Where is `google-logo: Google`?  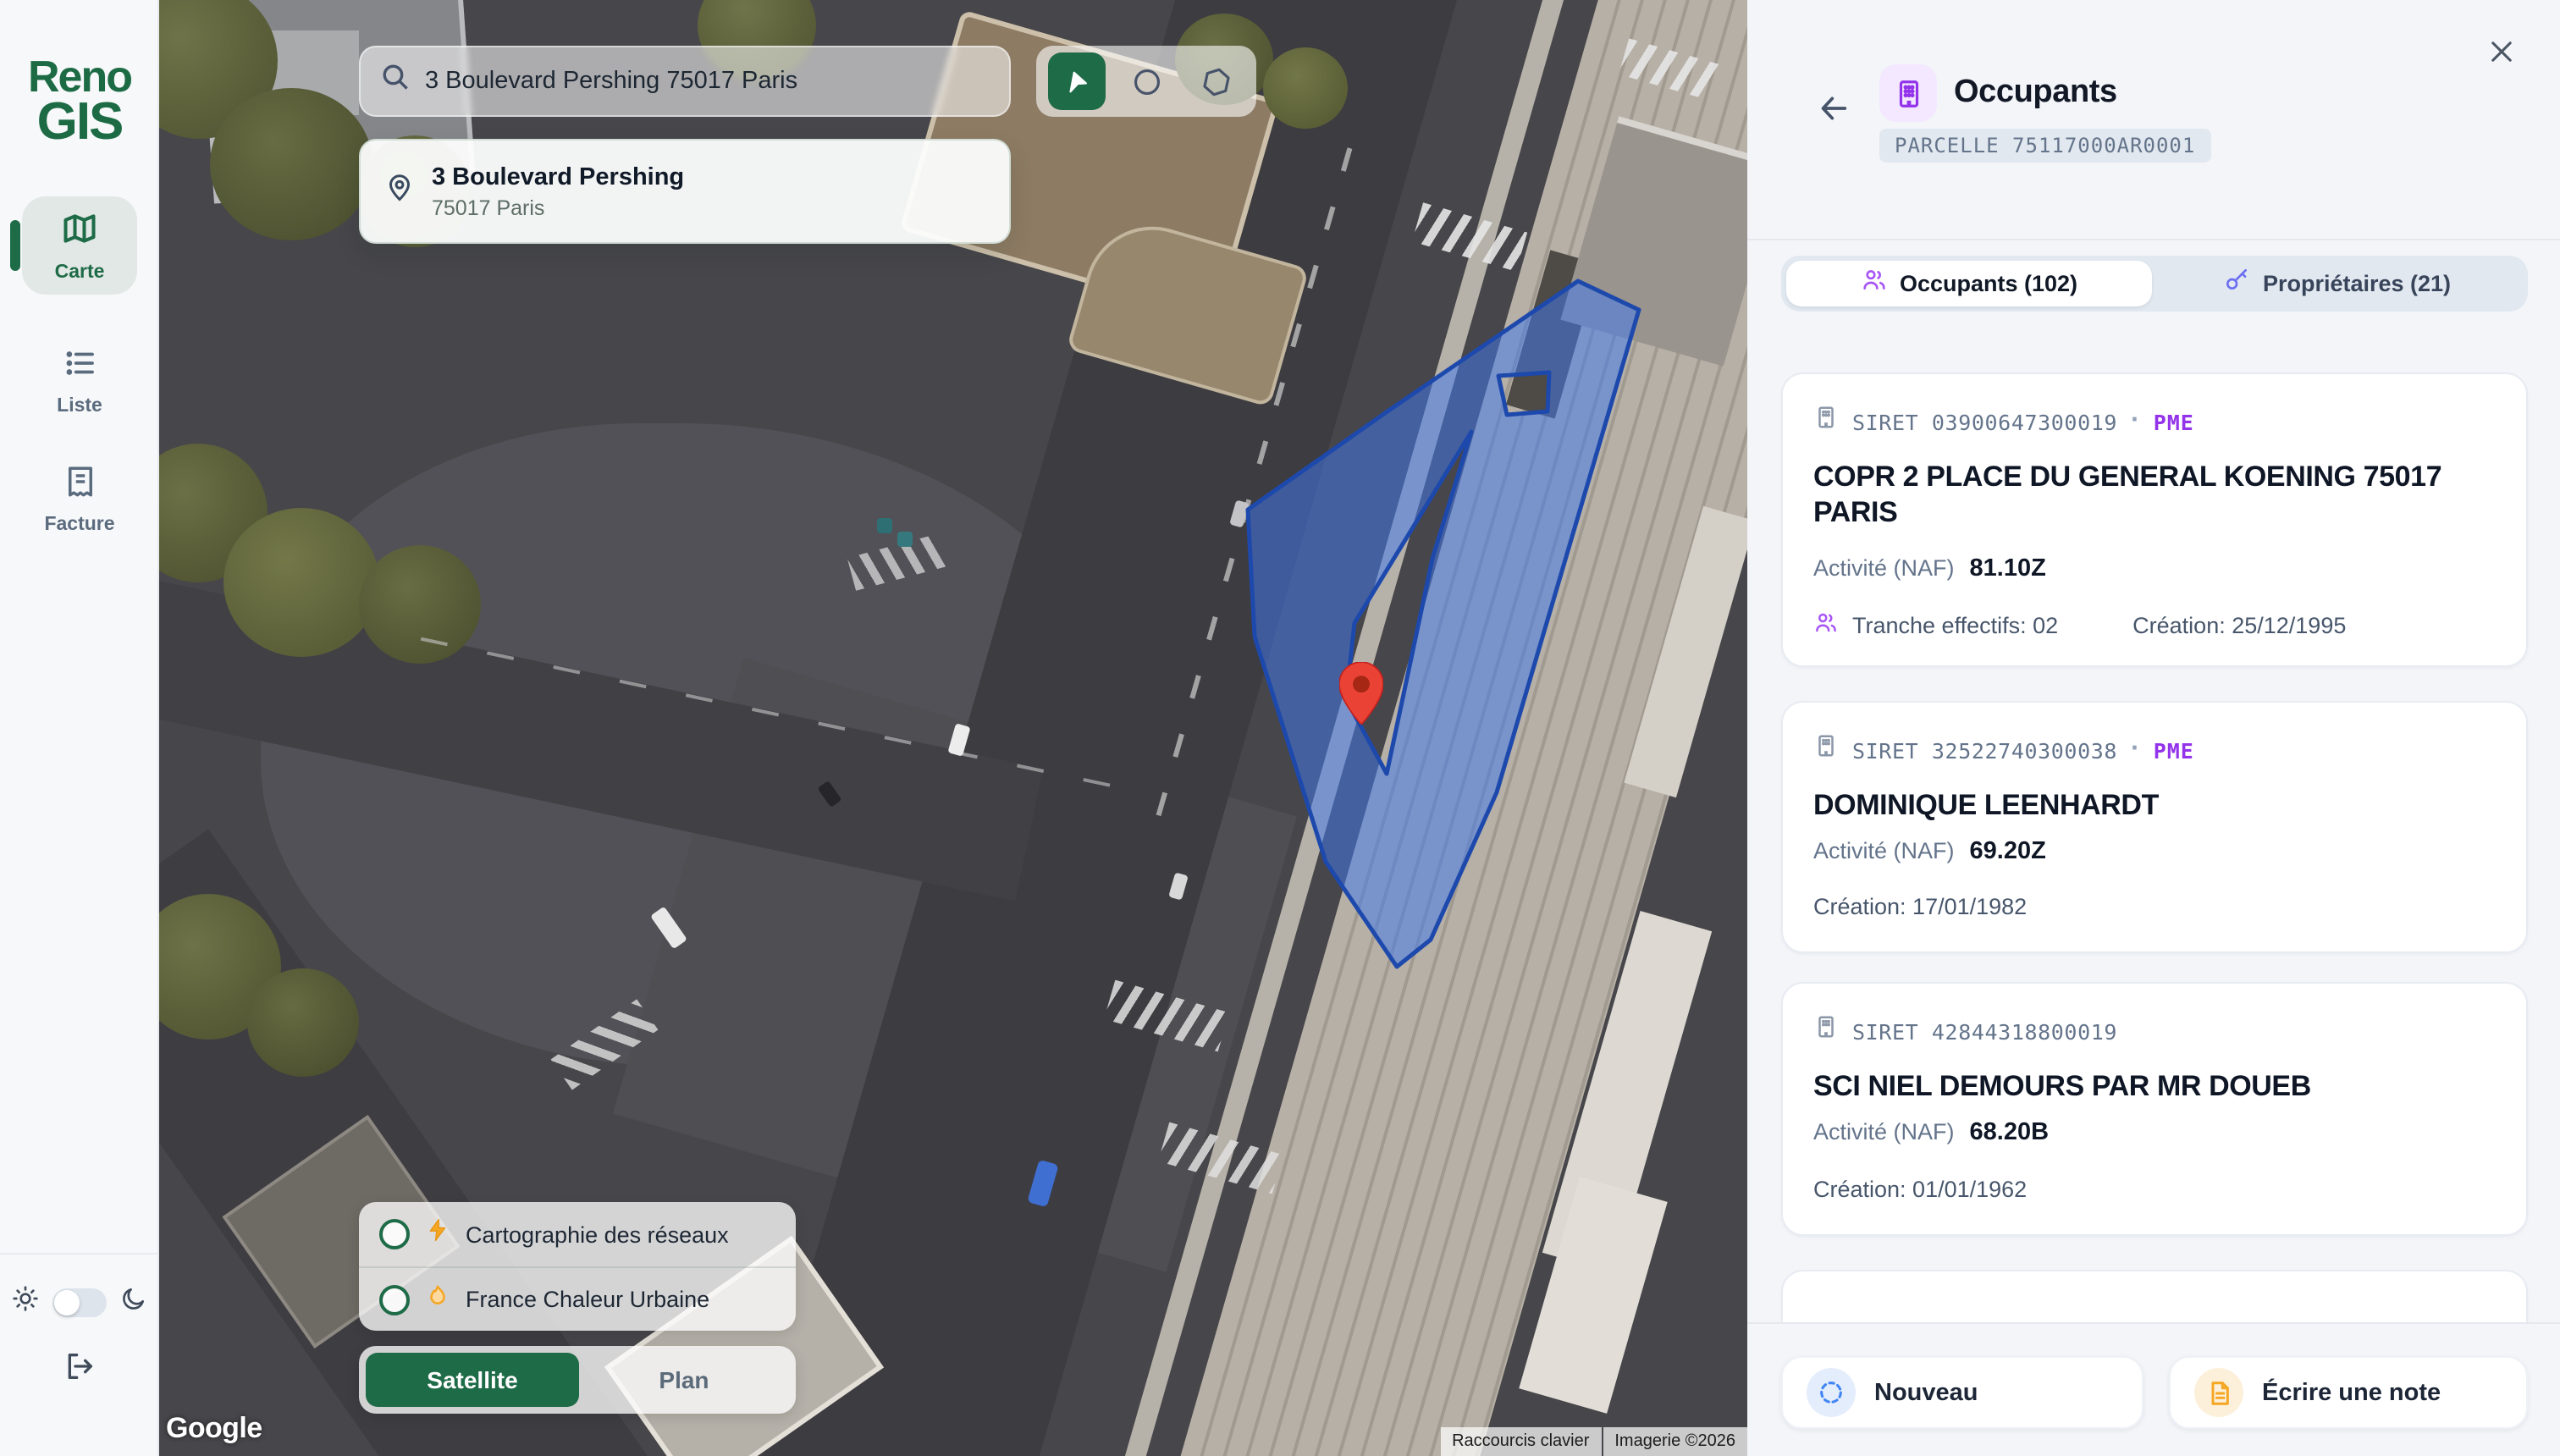 google-logo: Google is located at coordinates (214, 1428).